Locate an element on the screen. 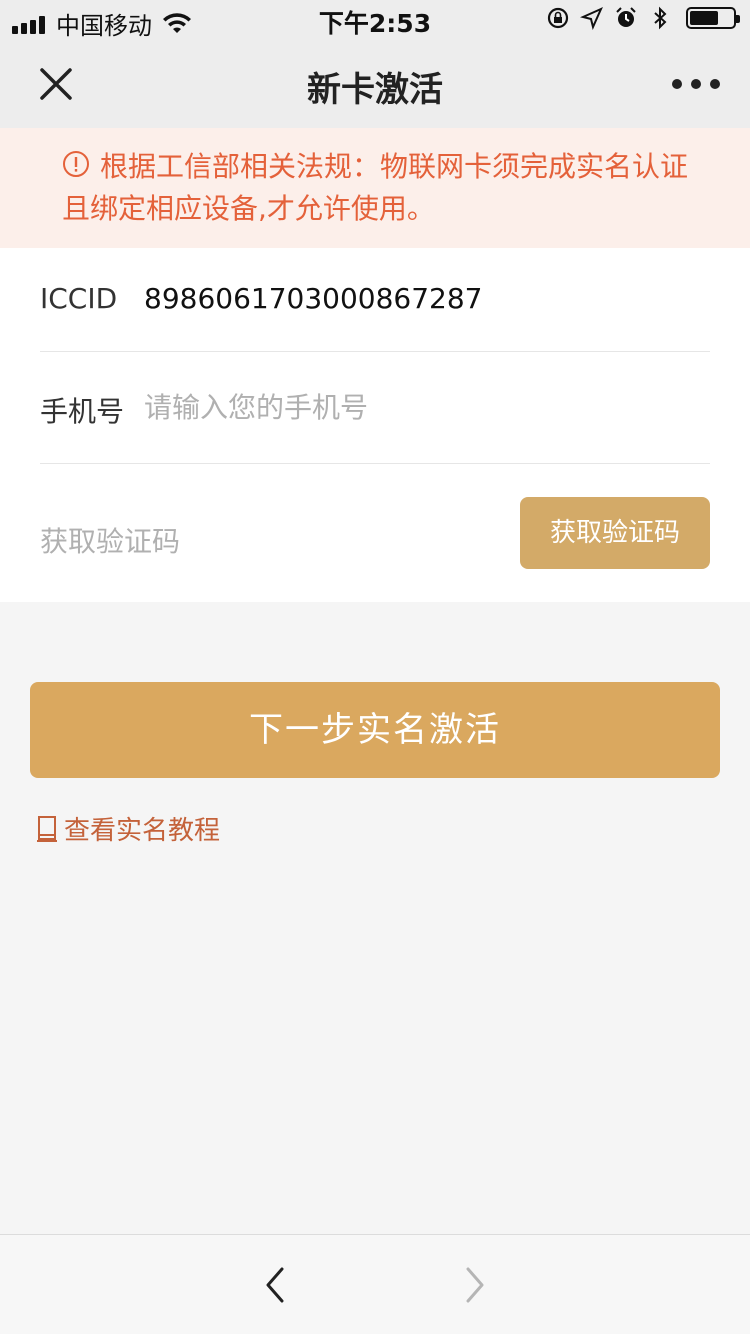 This screenshot has height=1334, width=750. bluetooth-icon is located at coordinates (660, 18).